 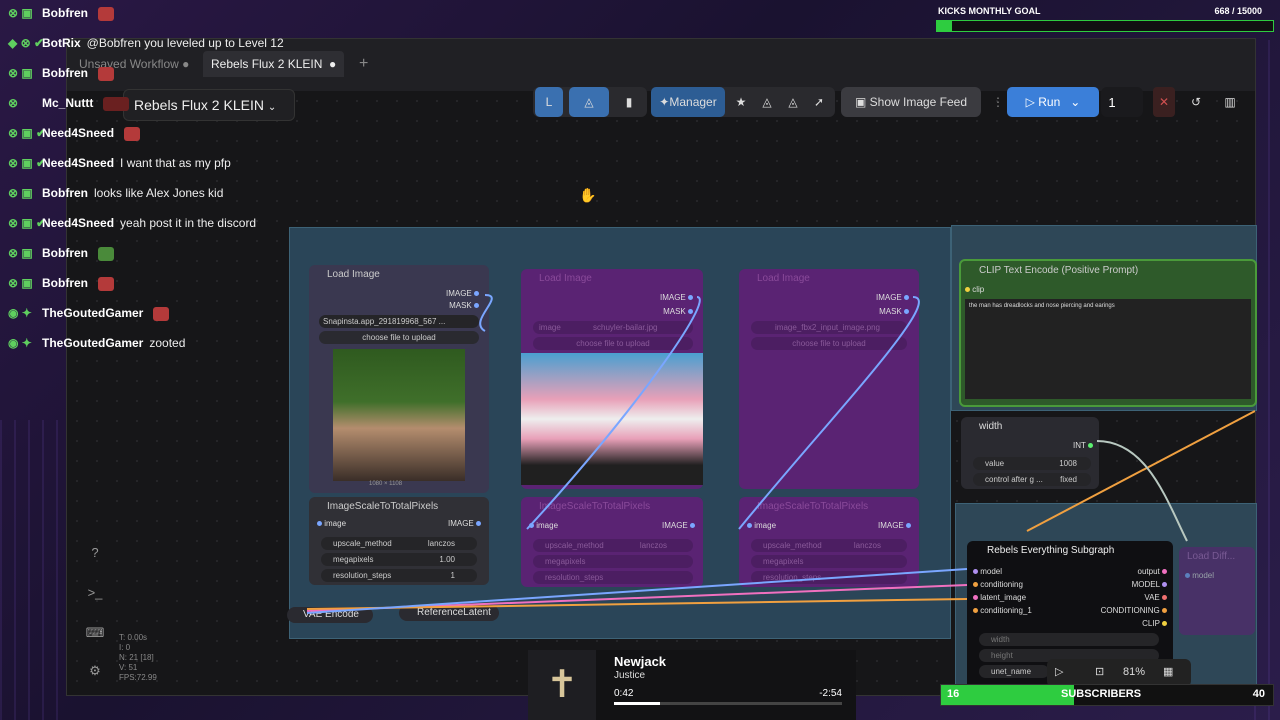 I want to click on cancel-icon: ✕, so click(x=1164, y=102).